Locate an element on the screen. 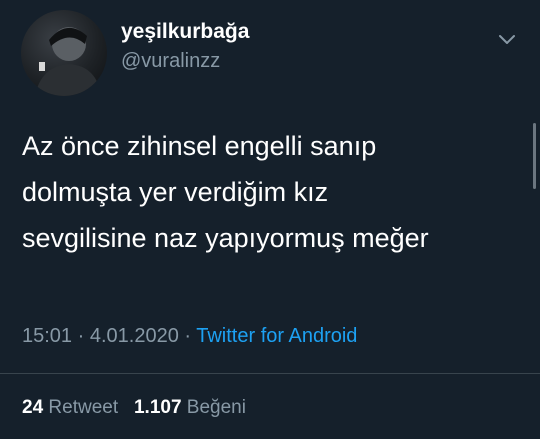 The height and width of the screenshot is (439, 540). tweet-time: 15:01 is located at coordinates (47, 336).